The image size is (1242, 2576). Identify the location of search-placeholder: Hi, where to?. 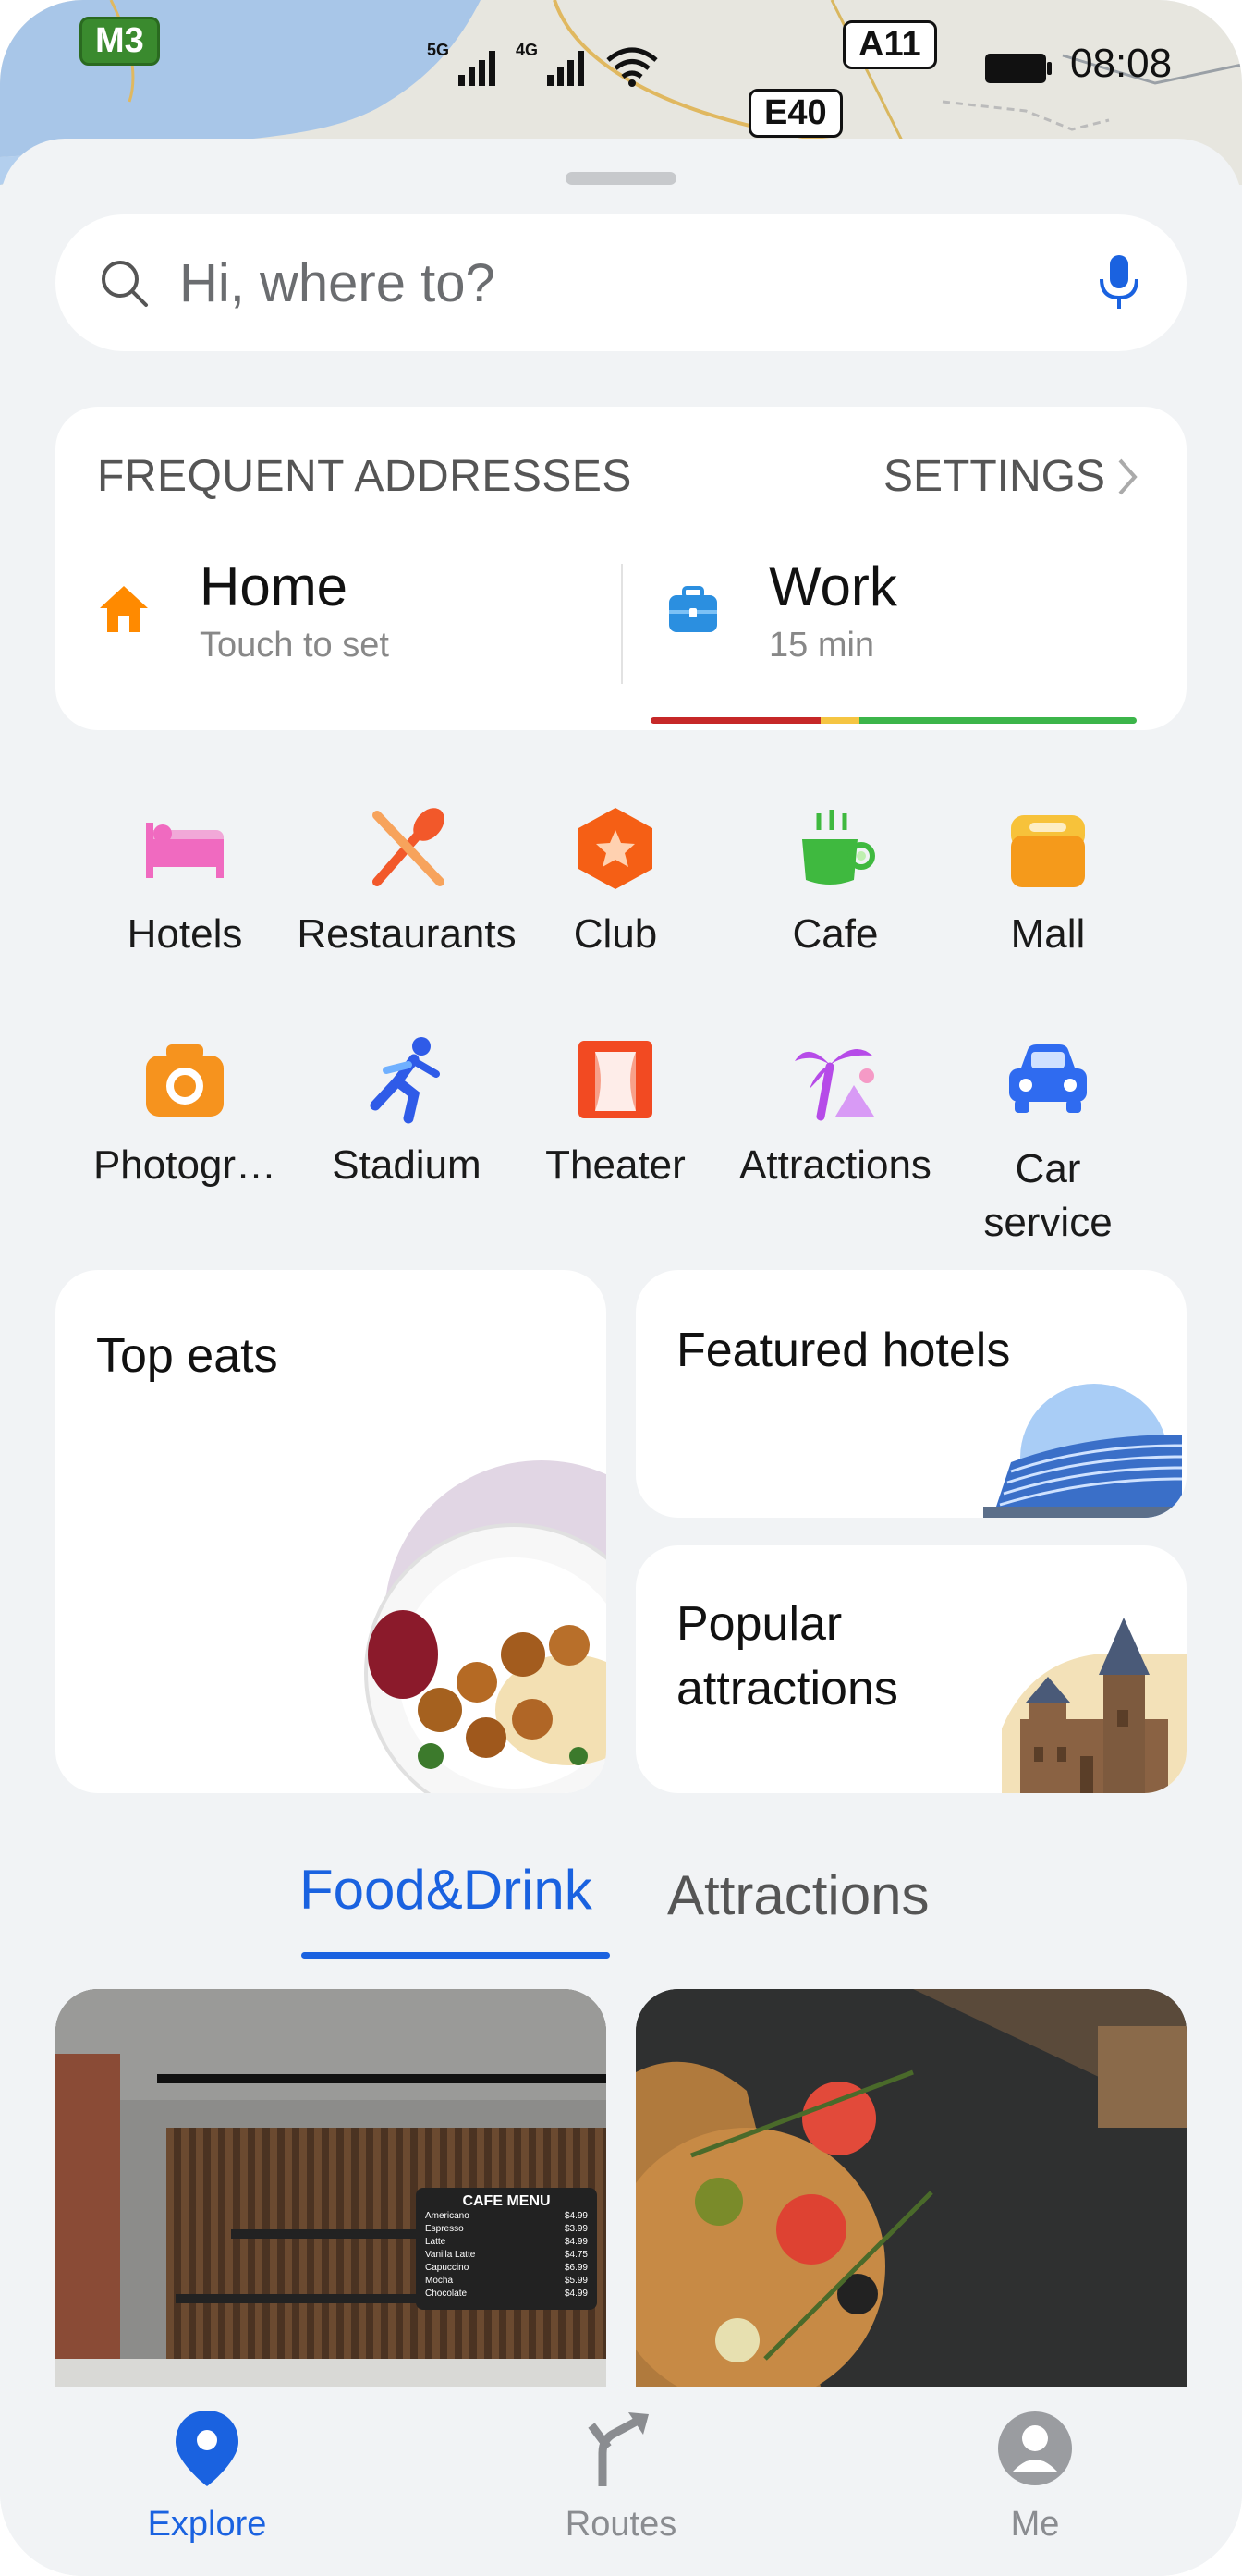
(337, 283).